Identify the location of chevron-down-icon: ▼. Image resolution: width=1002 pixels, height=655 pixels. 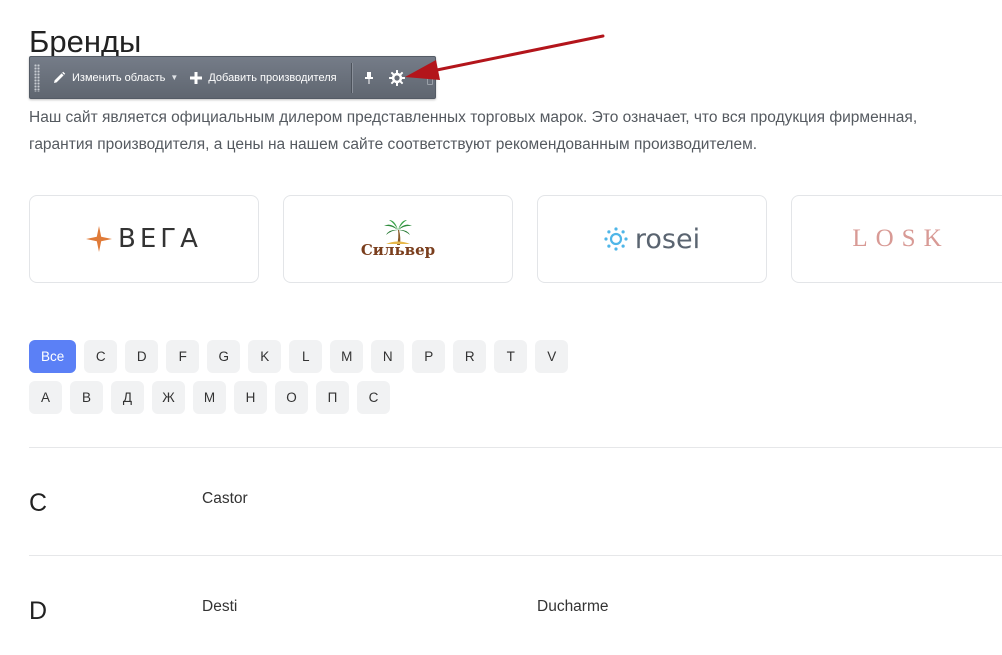
(174, 77).